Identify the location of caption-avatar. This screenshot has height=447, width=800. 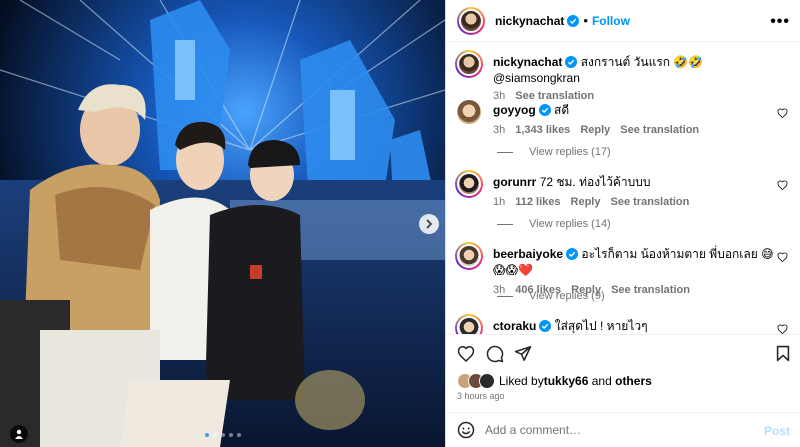
(469, 64).